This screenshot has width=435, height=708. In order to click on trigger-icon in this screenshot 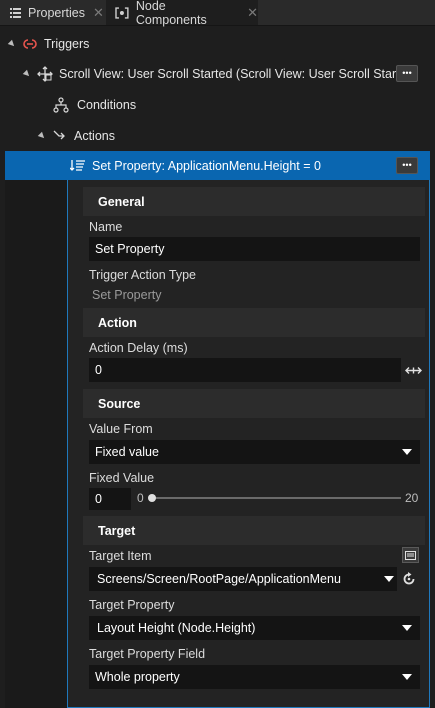, I will do `click(30, 43)`.